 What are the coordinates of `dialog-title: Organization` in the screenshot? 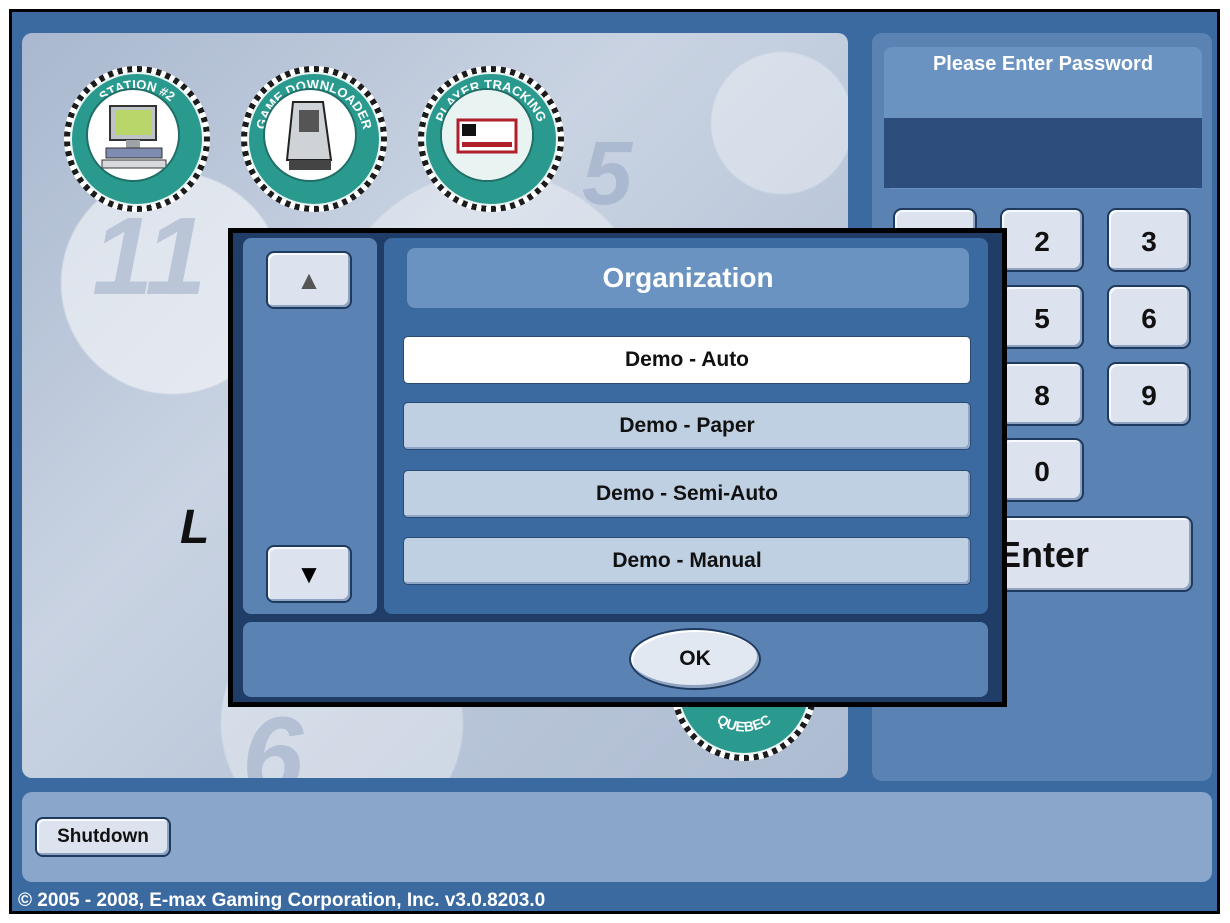 It's located at (688, 278).